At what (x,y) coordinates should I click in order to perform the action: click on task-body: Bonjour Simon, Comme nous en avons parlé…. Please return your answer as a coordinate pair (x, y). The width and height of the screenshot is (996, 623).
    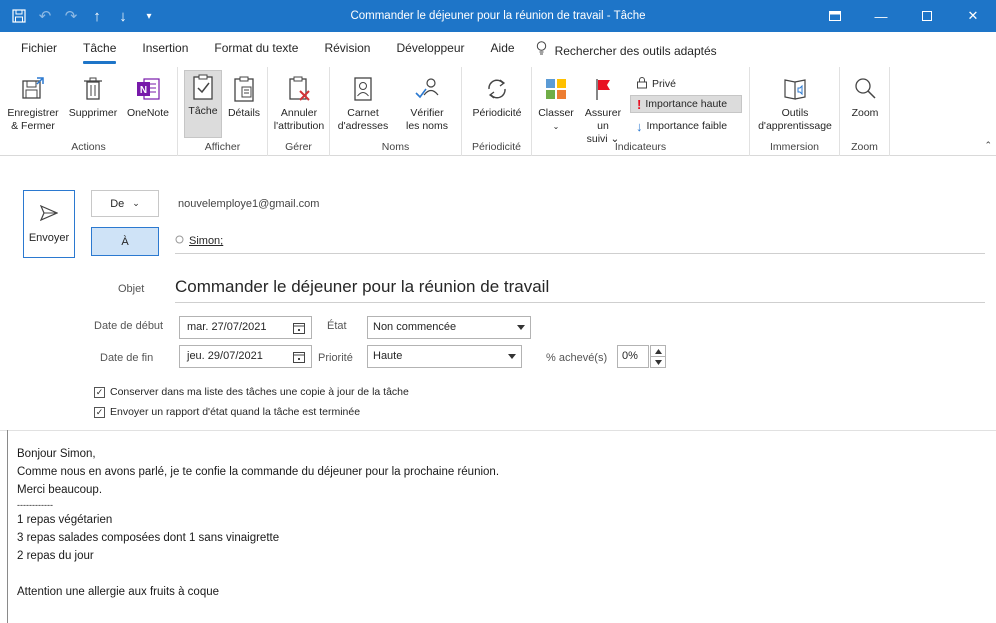
    Looking at the image, I should click on (258, 523).